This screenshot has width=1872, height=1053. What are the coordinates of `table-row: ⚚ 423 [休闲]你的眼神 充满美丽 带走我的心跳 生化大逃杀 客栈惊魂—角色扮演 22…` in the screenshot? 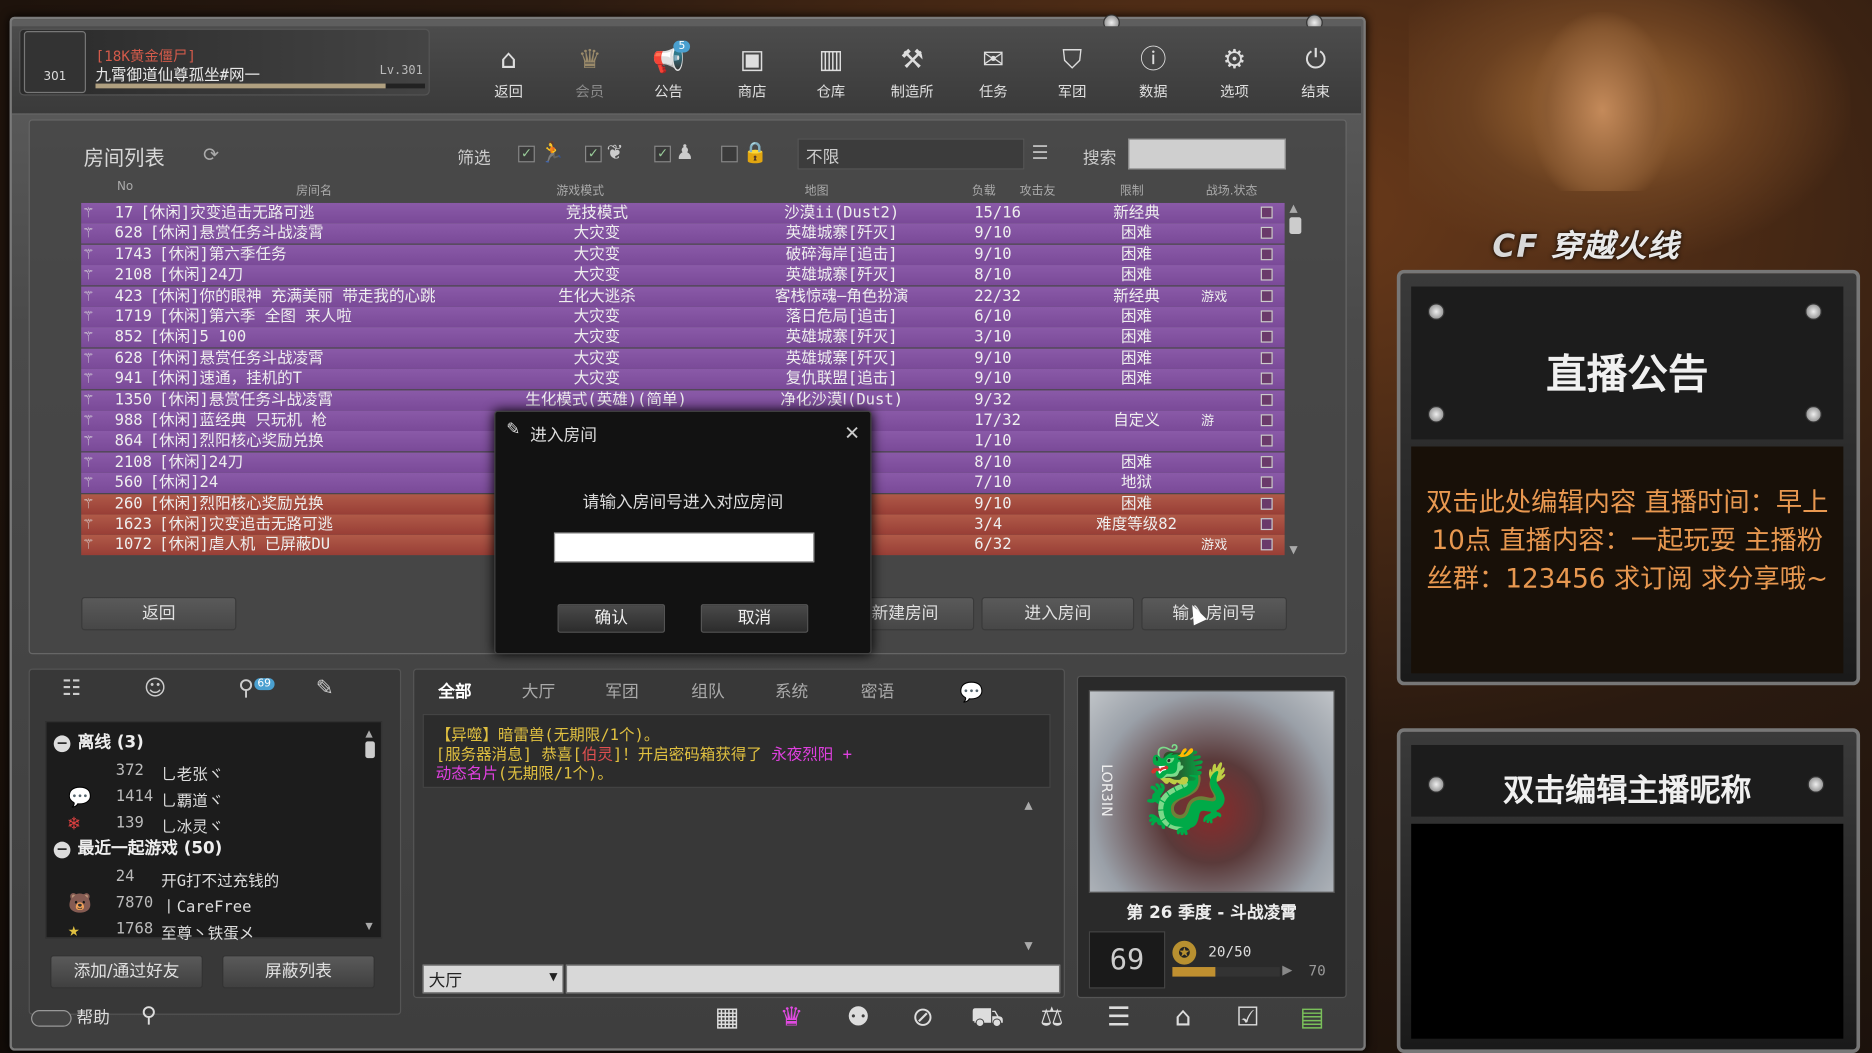 It's located at (683, 296).